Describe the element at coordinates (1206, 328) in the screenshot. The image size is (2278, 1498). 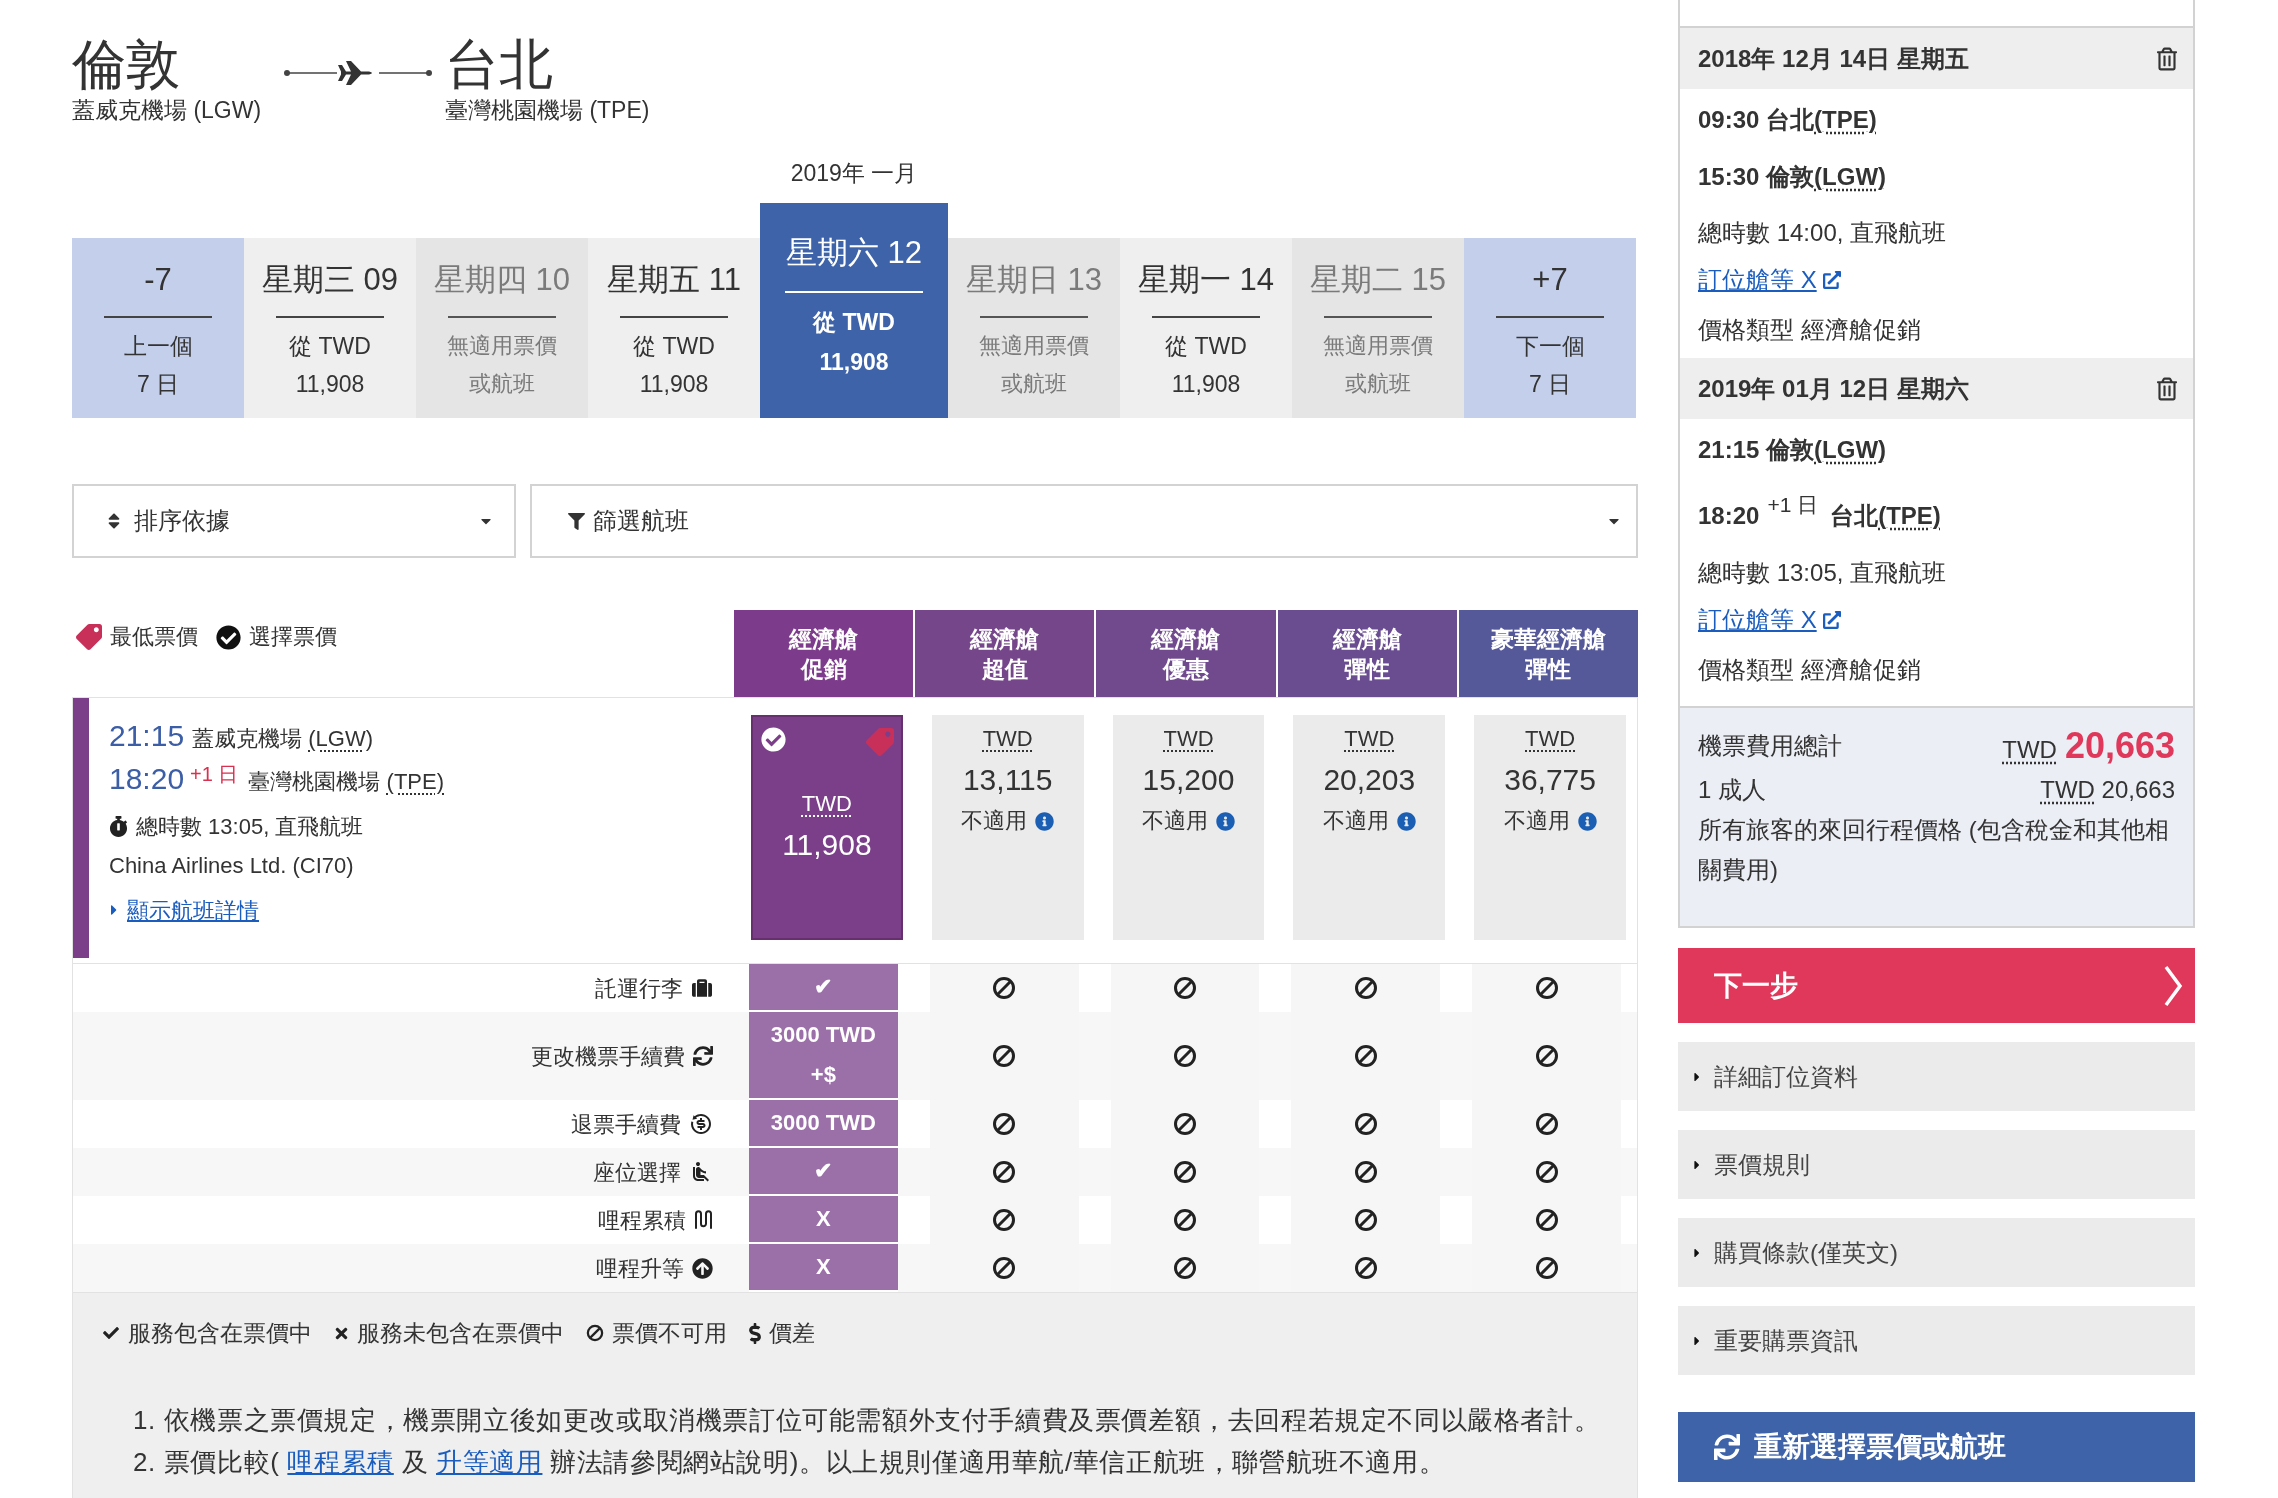
I see `date-tab: 星期一 14 從 TWD 11,908` at that location.